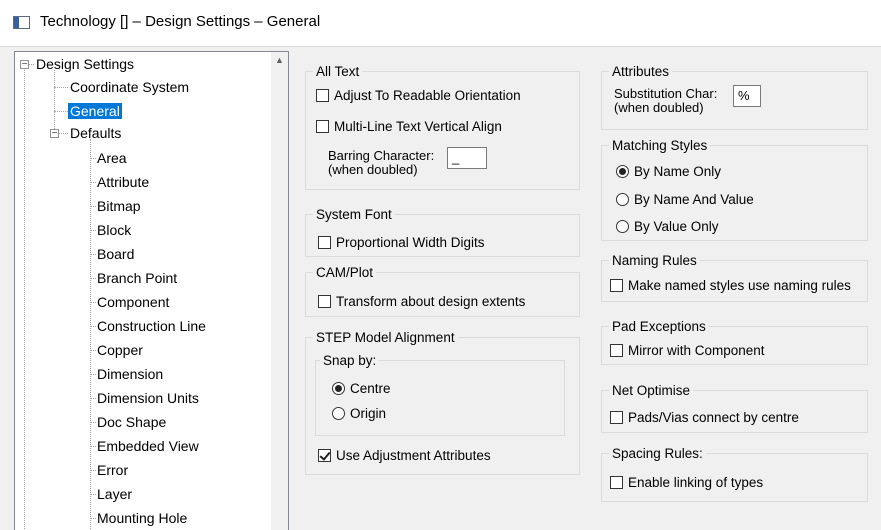  Describe the element at coordinates (119, 206) in the screenshot. I see `tree-item-bitmap: Bitmap` at that location.